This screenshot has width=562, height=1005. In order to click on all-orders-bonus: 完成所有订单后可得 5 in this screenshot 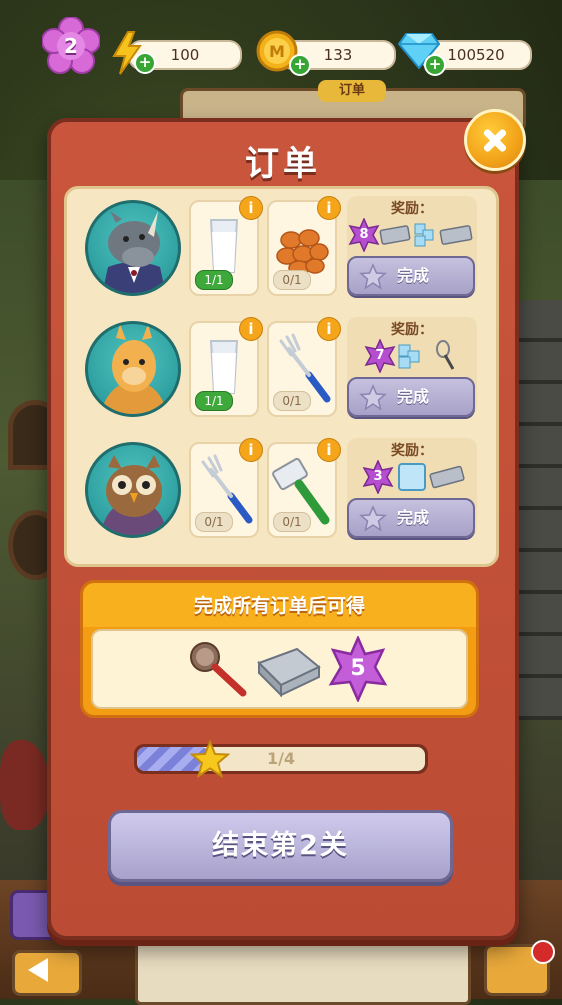, I will do `click(279, 649)`.